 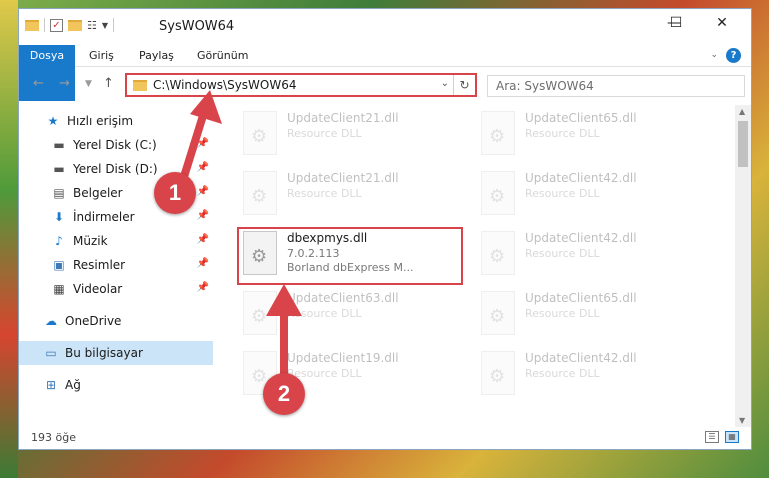 I want to click on search-input: Ara: SysWOW64, so click(x=545, y=86).